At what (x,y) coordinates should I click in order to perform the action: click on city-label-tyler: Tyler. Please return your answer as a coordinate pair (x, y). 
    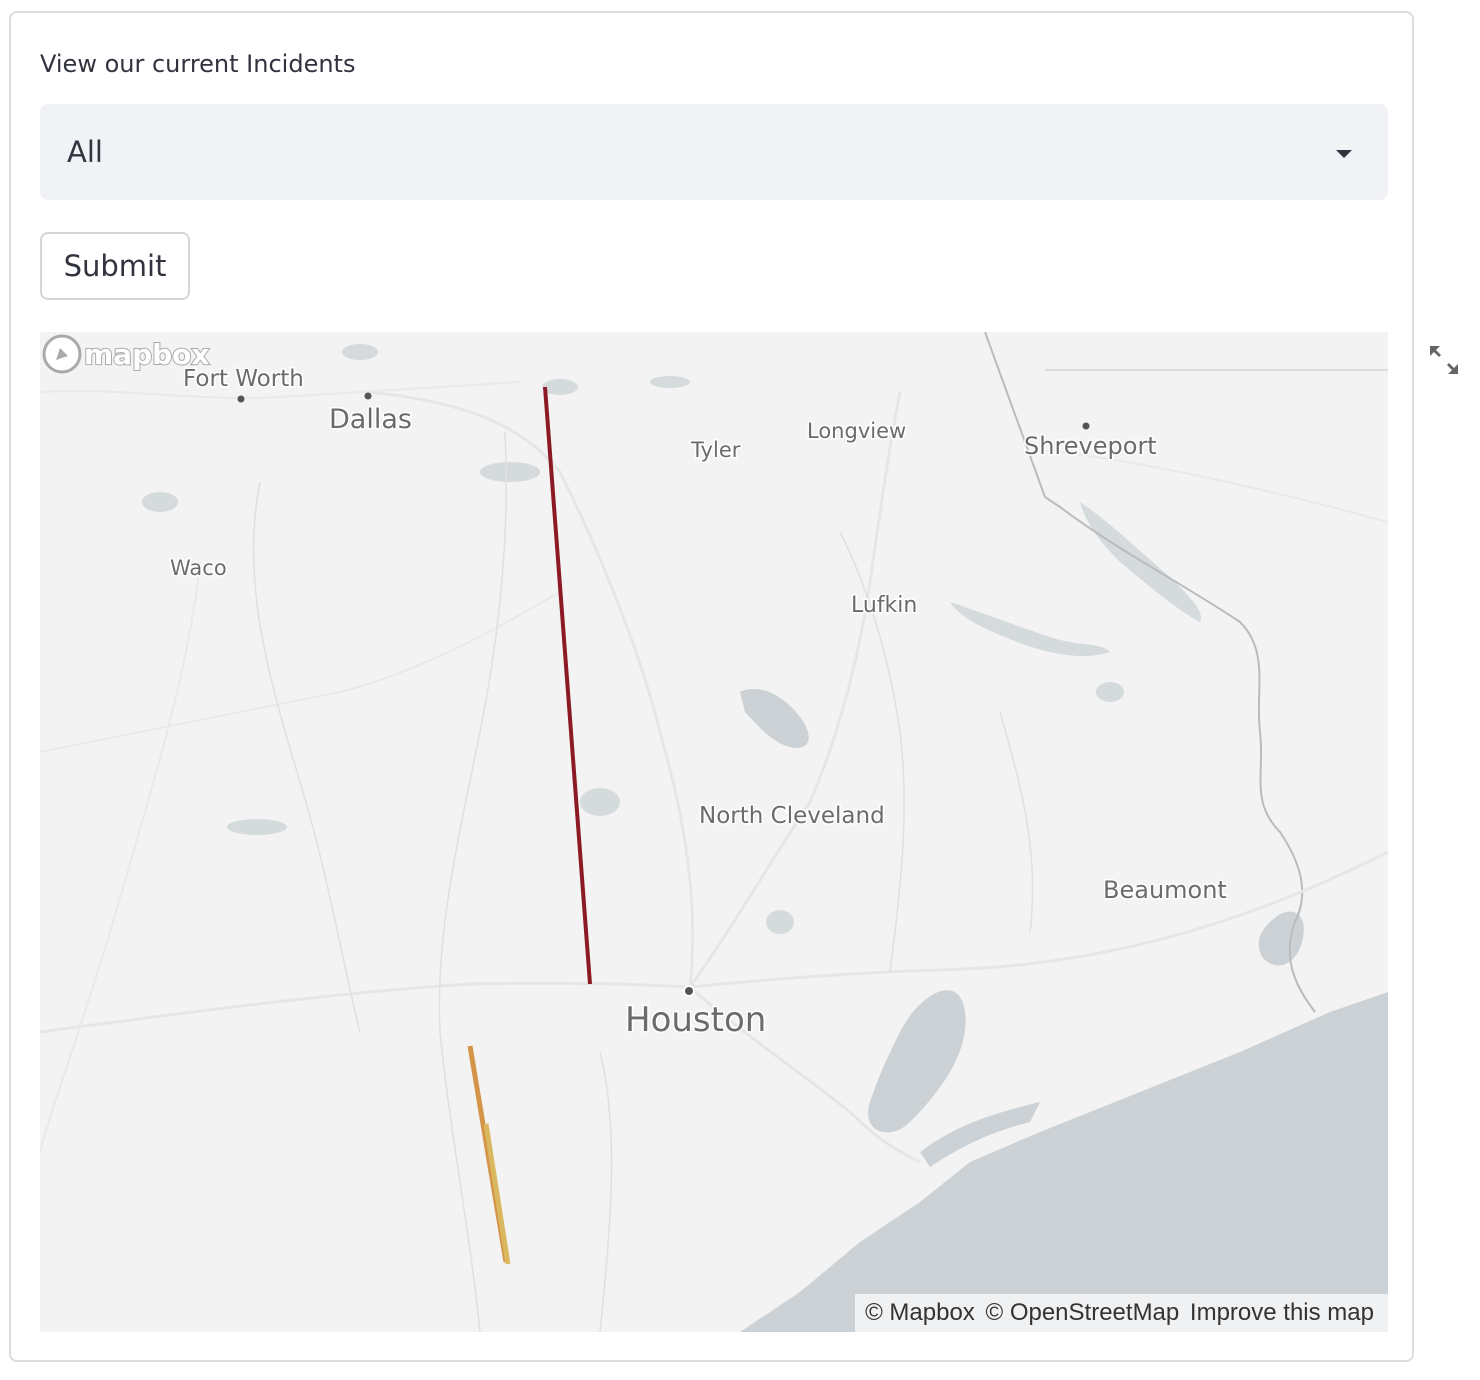
    Looking at the image, I should click on (715, 450).